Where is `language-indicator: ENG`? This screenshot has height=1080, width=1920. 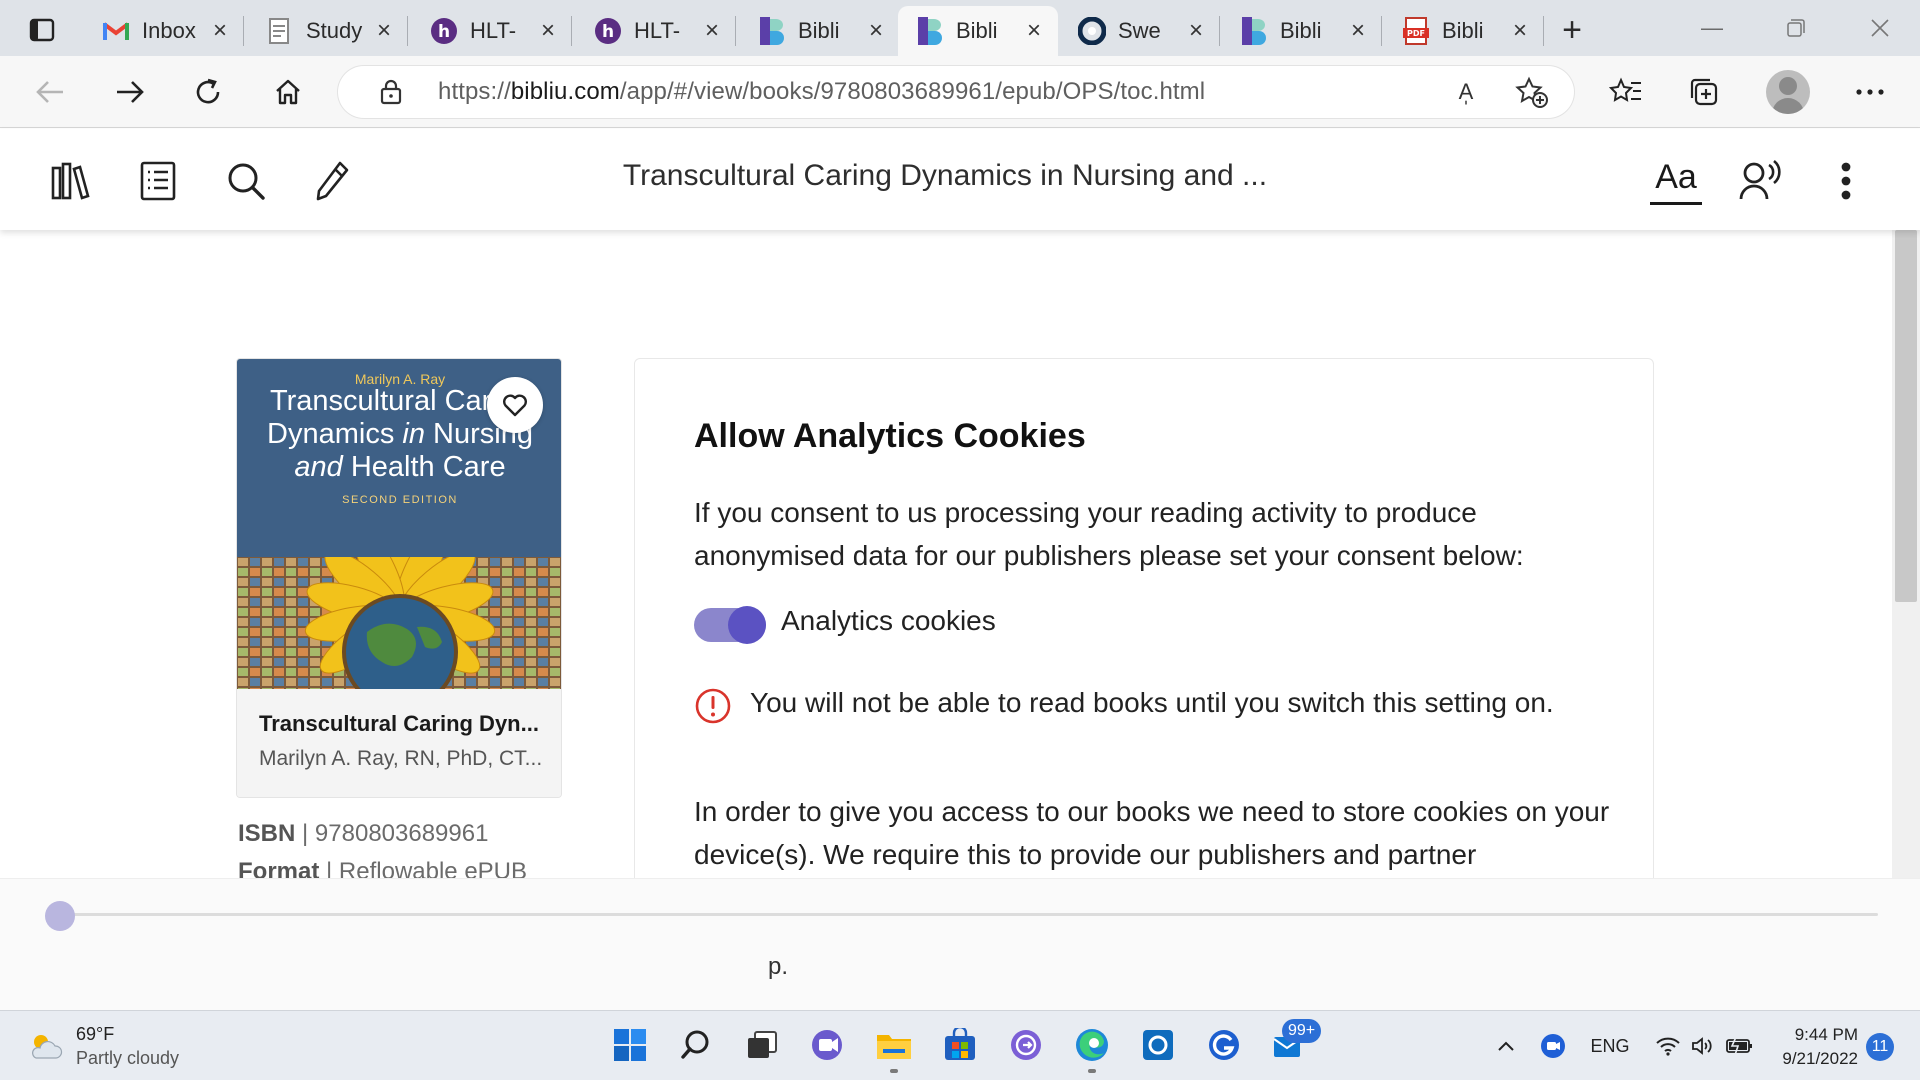
language-indicator: ENG is located at coordinates (1610, 1046).